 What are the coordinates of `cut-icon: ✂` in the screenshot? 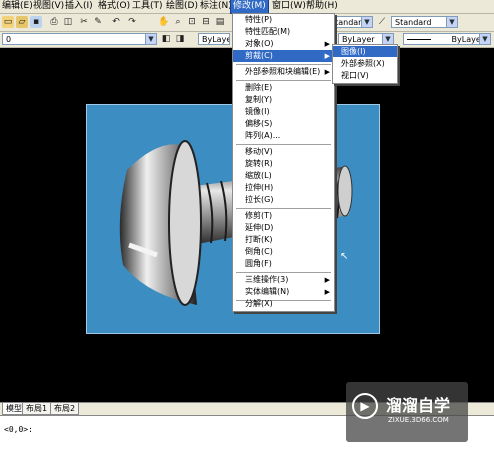 It's located at (84, 22).